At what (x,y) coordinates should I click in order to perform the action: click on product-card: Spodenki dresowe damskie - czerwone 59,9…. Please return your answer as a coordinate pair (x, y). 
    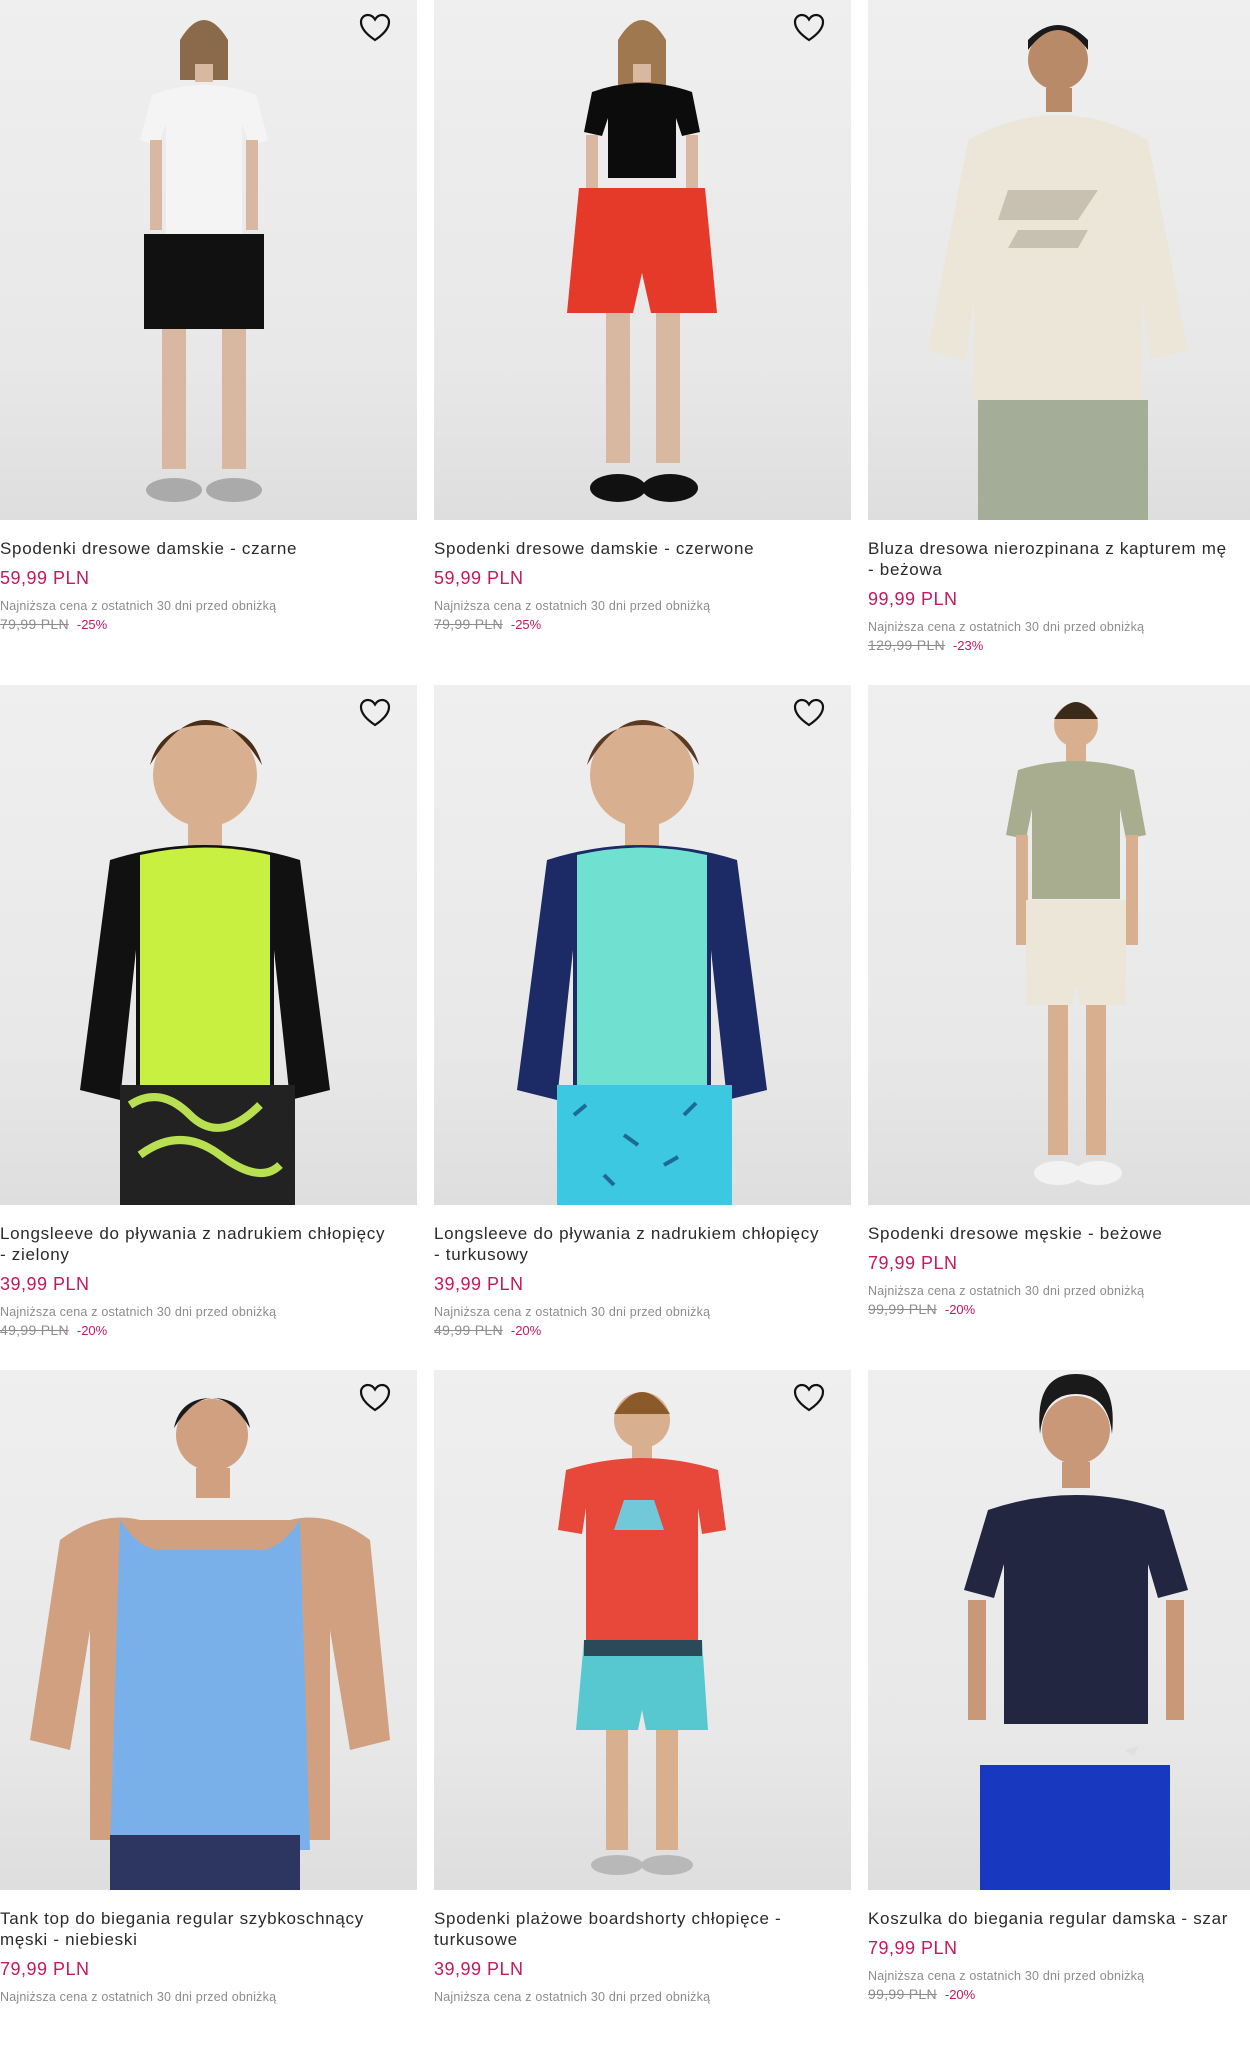
    Looking at the image, I should click on (642, 342).